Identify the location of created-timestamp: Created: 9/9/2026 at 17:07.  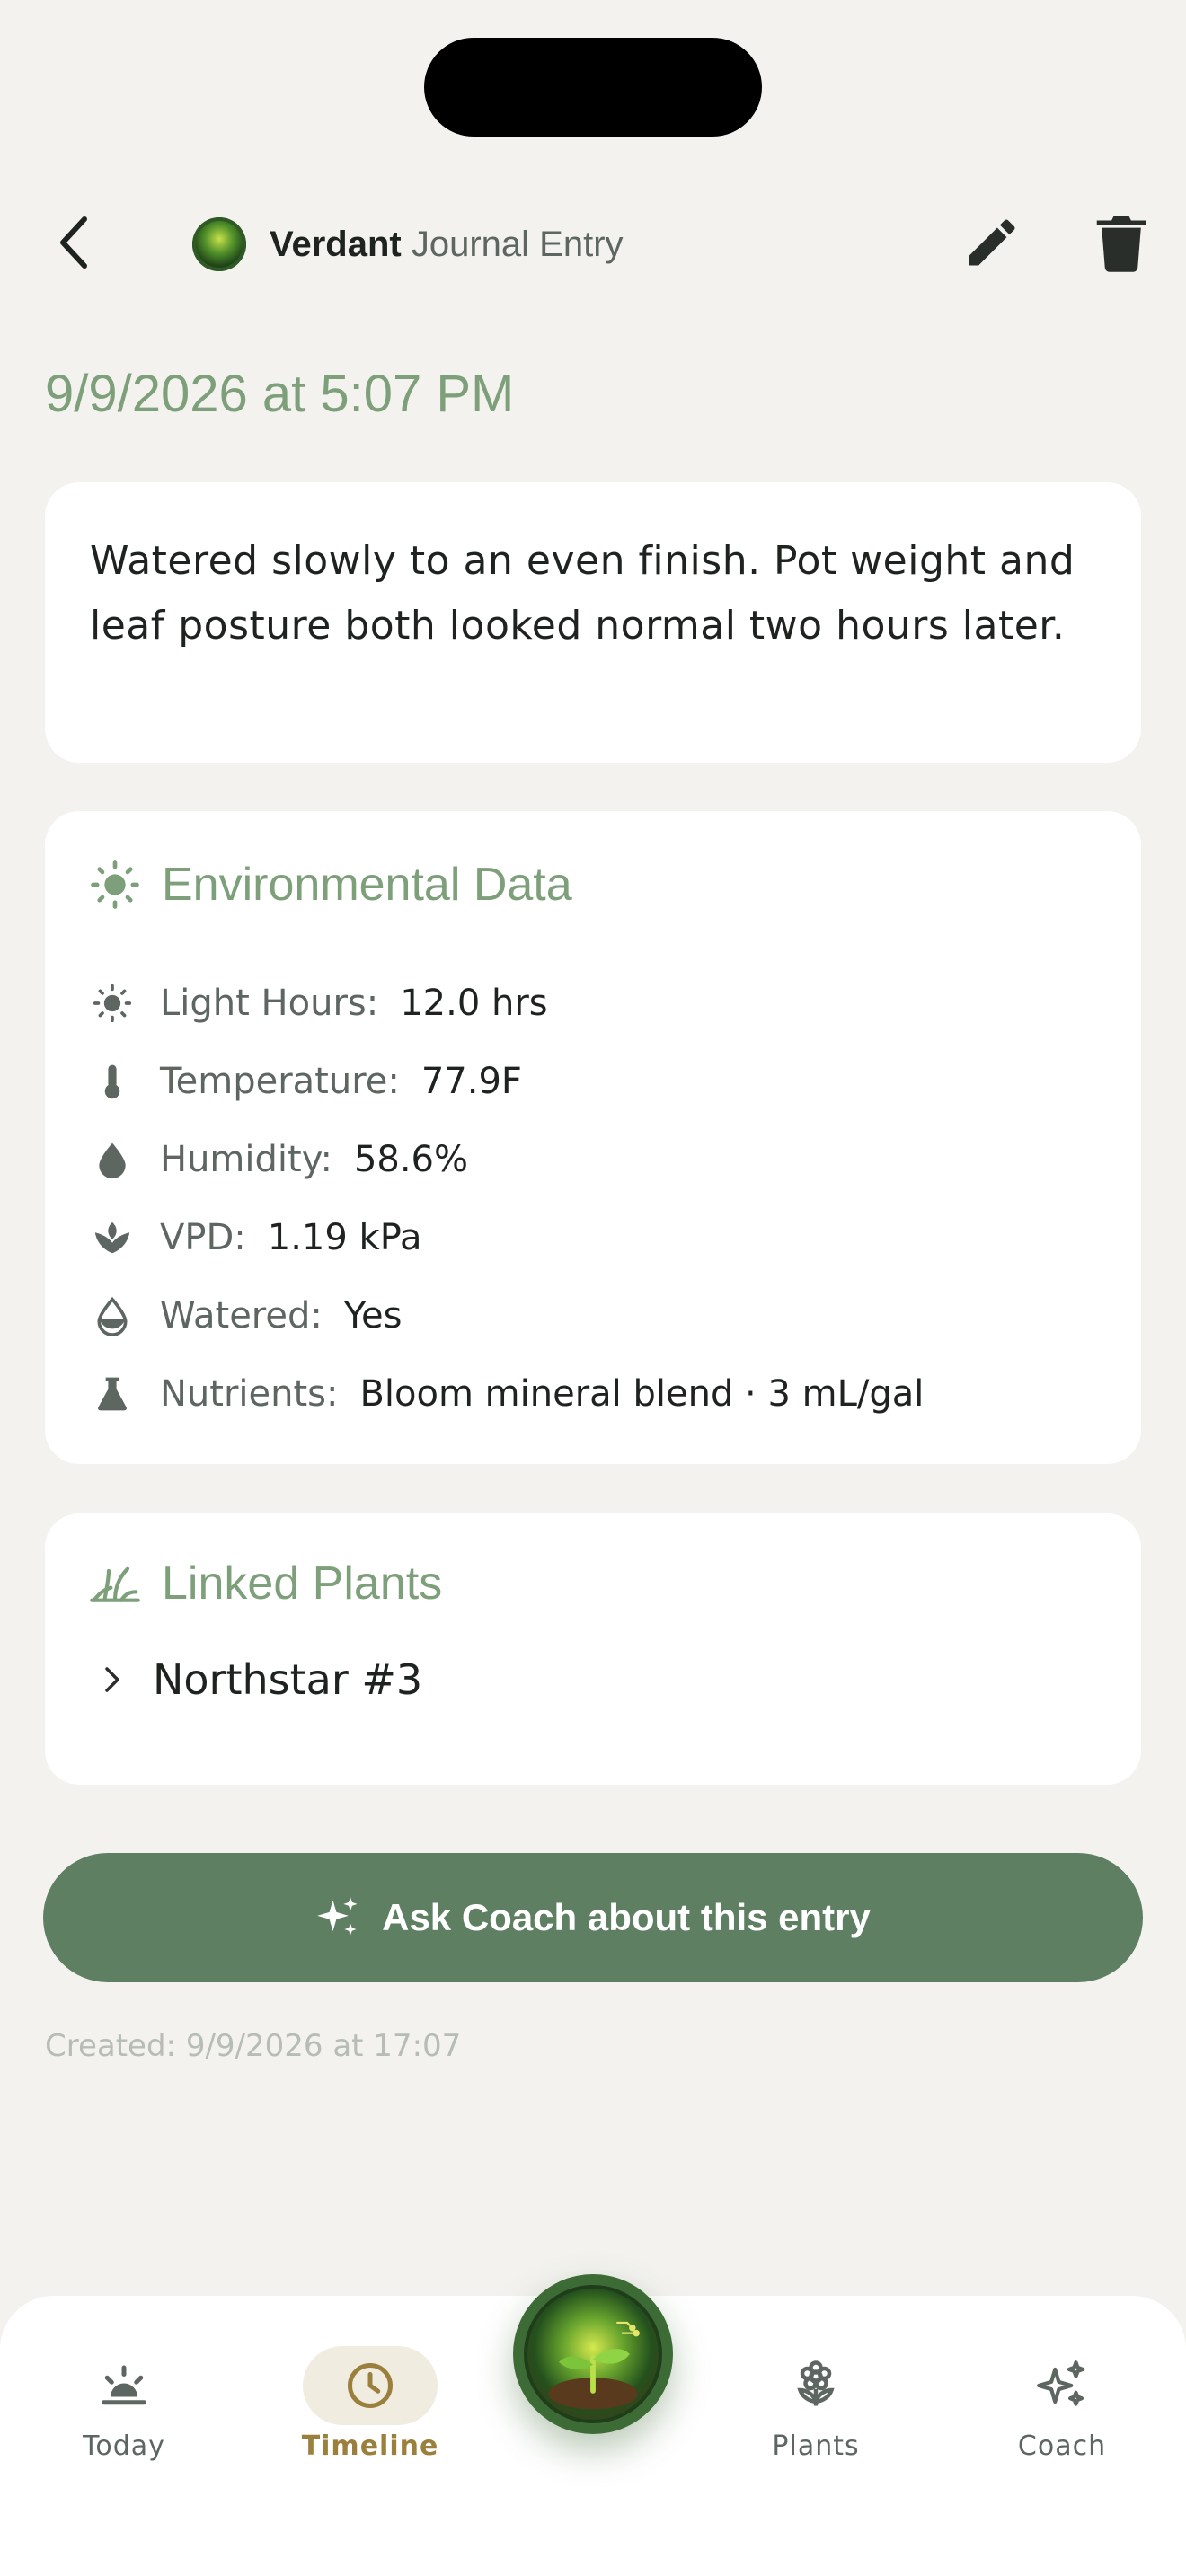
(253, 2046).